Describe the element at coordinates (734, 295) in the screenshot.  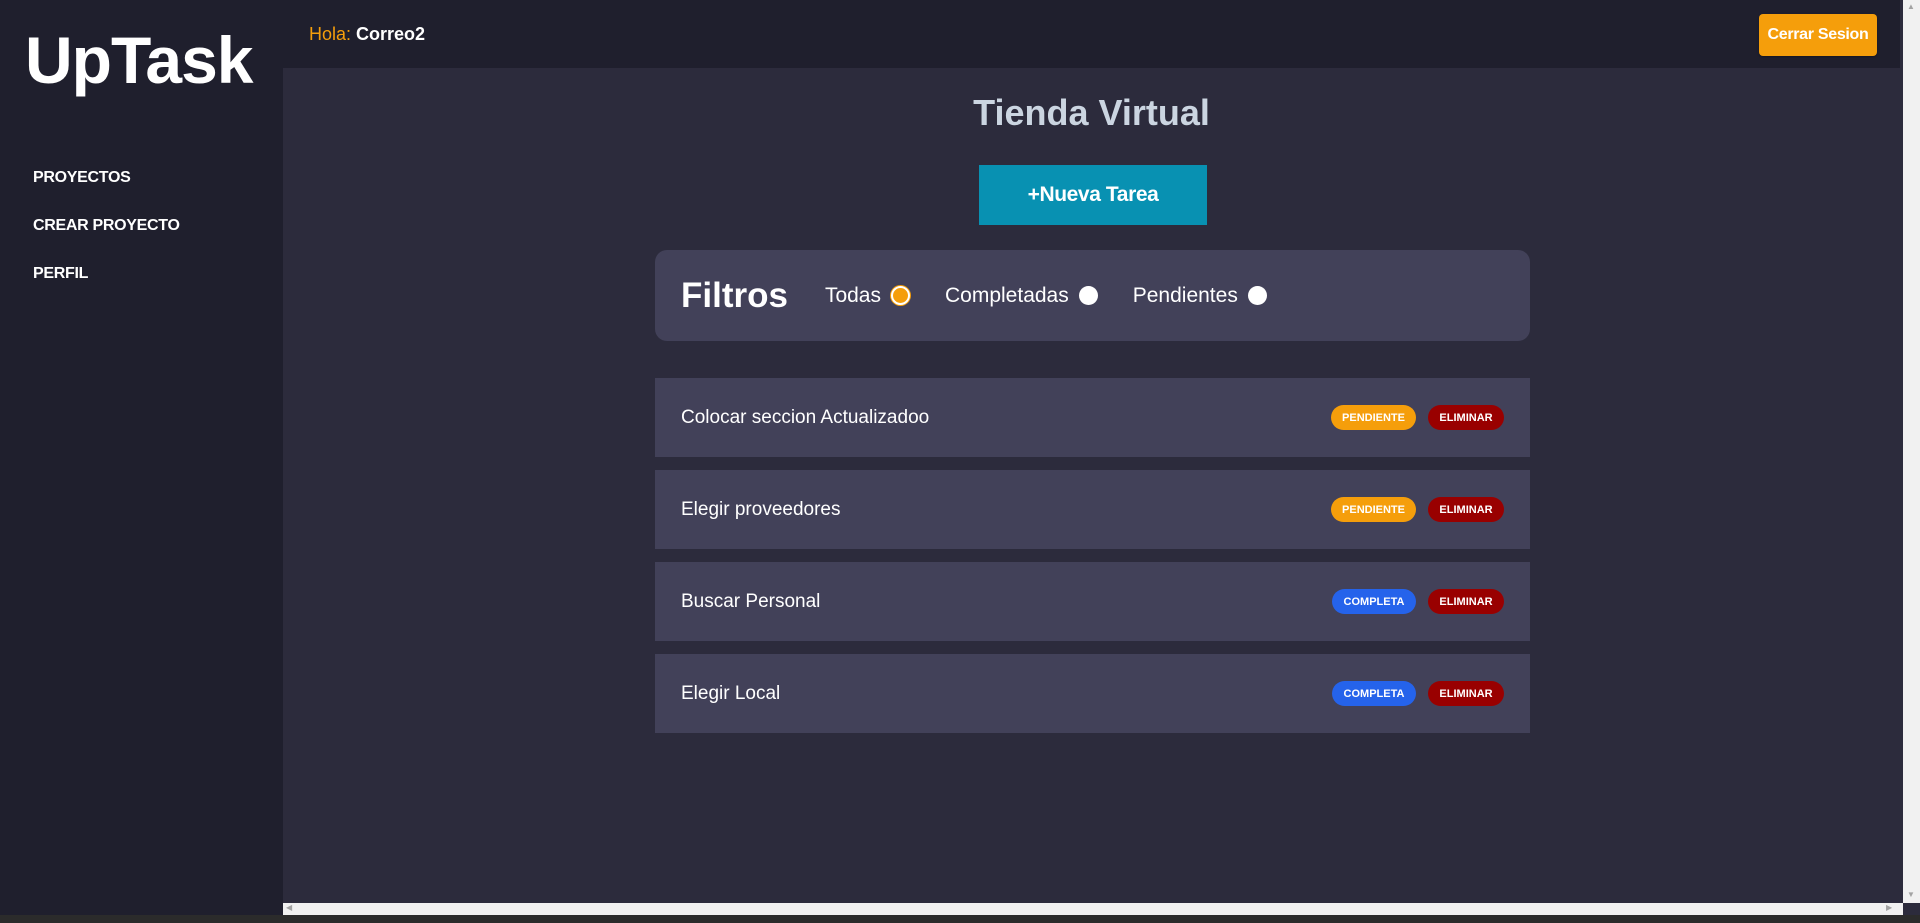
I see `filters-title: Filtros` at that location.